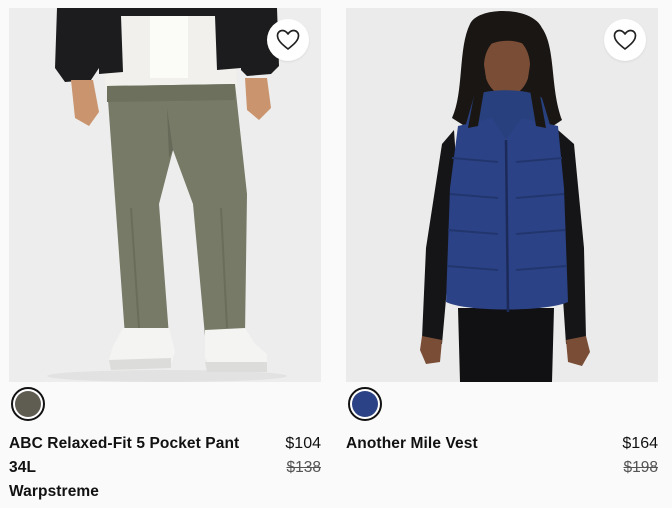 The width and height of the screenshot is (672, 508). I want to click on product-name: Another Mile Vest, so click(466, 444).